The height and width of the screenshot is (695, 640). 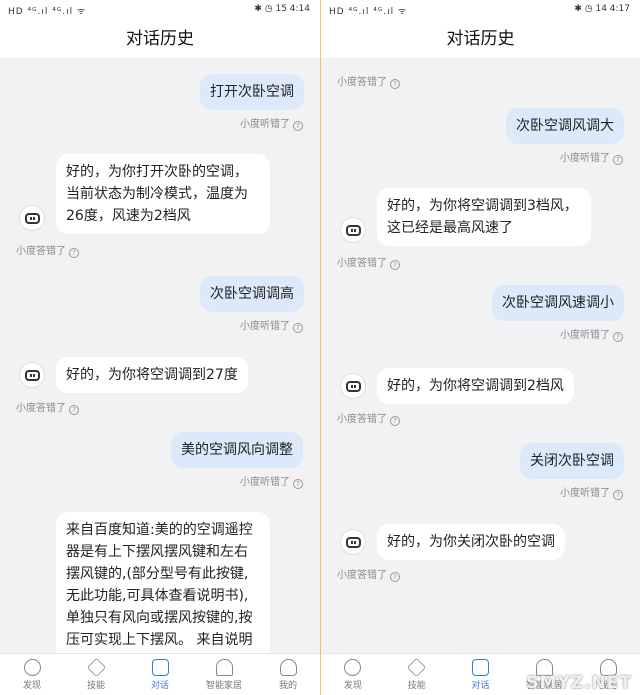 What do you see at coordinates (288, 667) in the screenshot?
I see `user-icon` at bounding box center [288, 667].